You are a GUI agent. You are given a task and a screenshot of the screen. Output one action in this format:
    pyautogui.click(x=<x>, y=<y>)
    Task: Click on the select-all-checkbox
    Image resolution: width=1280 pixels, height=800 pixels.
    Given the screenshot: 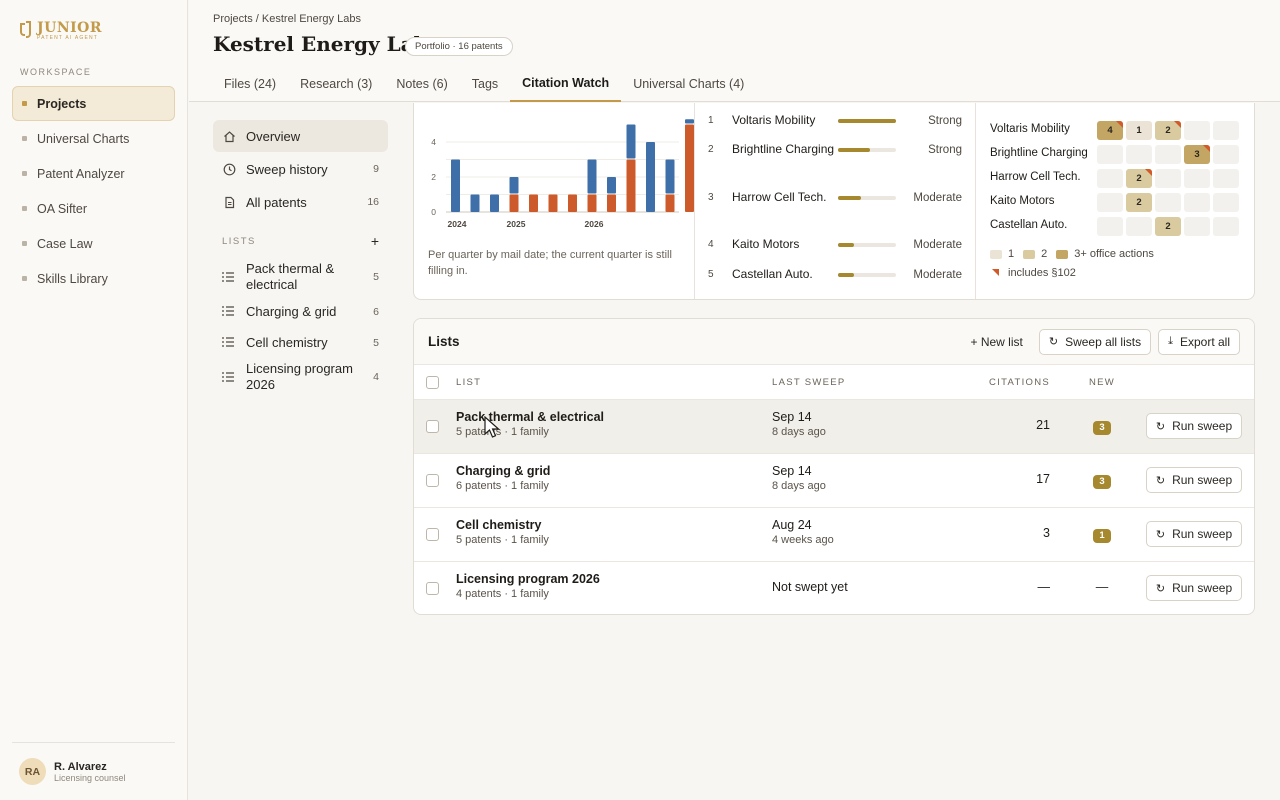 What is the action you would take?
    pyautogui.click(x=432, y=382)
    